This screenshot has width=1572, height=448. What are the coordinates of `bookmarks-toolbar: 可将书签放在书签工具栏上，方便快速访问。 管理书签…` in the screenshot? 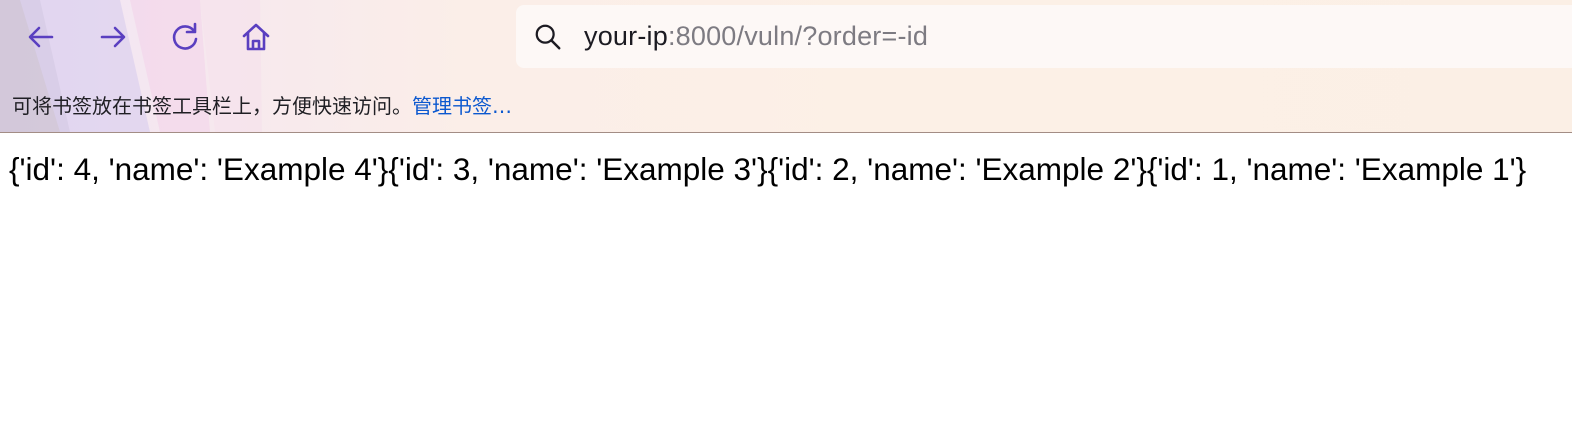 It's located at (262, 104).